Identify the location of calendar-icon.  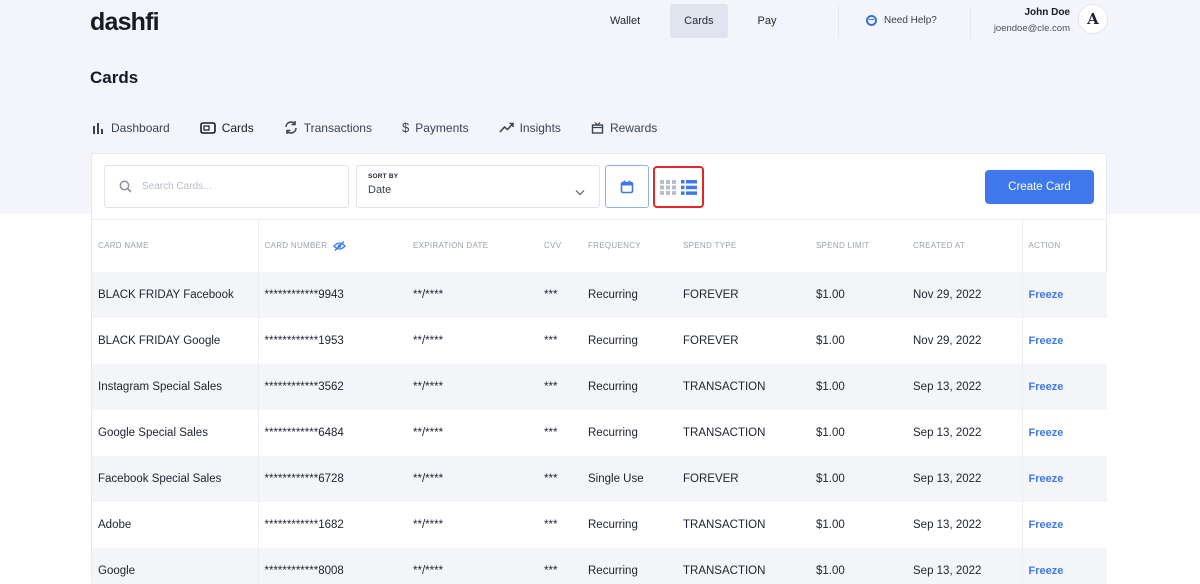
(627, 187).